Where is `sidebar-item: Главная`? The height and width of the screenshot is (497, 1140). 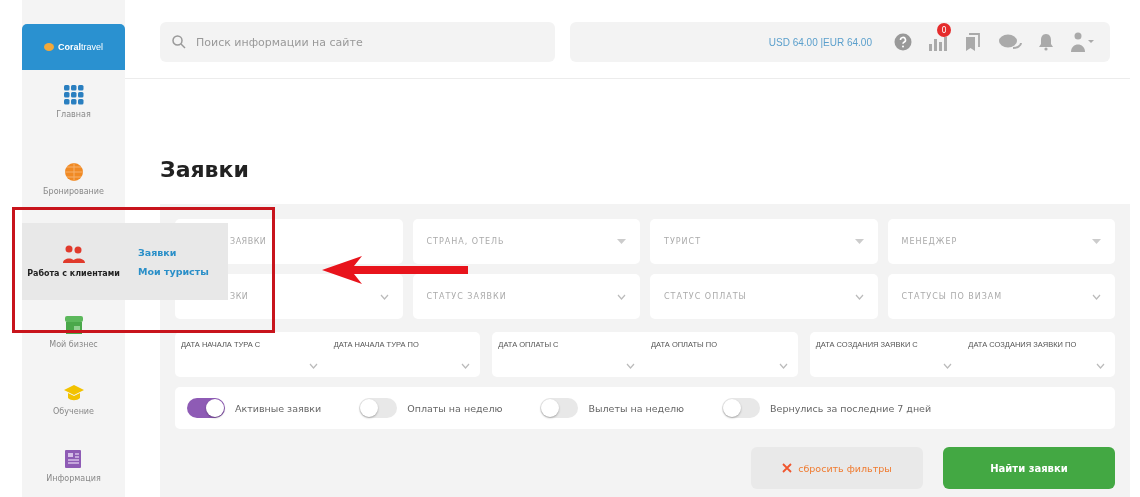
sidebar-item: Главная is located at coordinates (73, 102).